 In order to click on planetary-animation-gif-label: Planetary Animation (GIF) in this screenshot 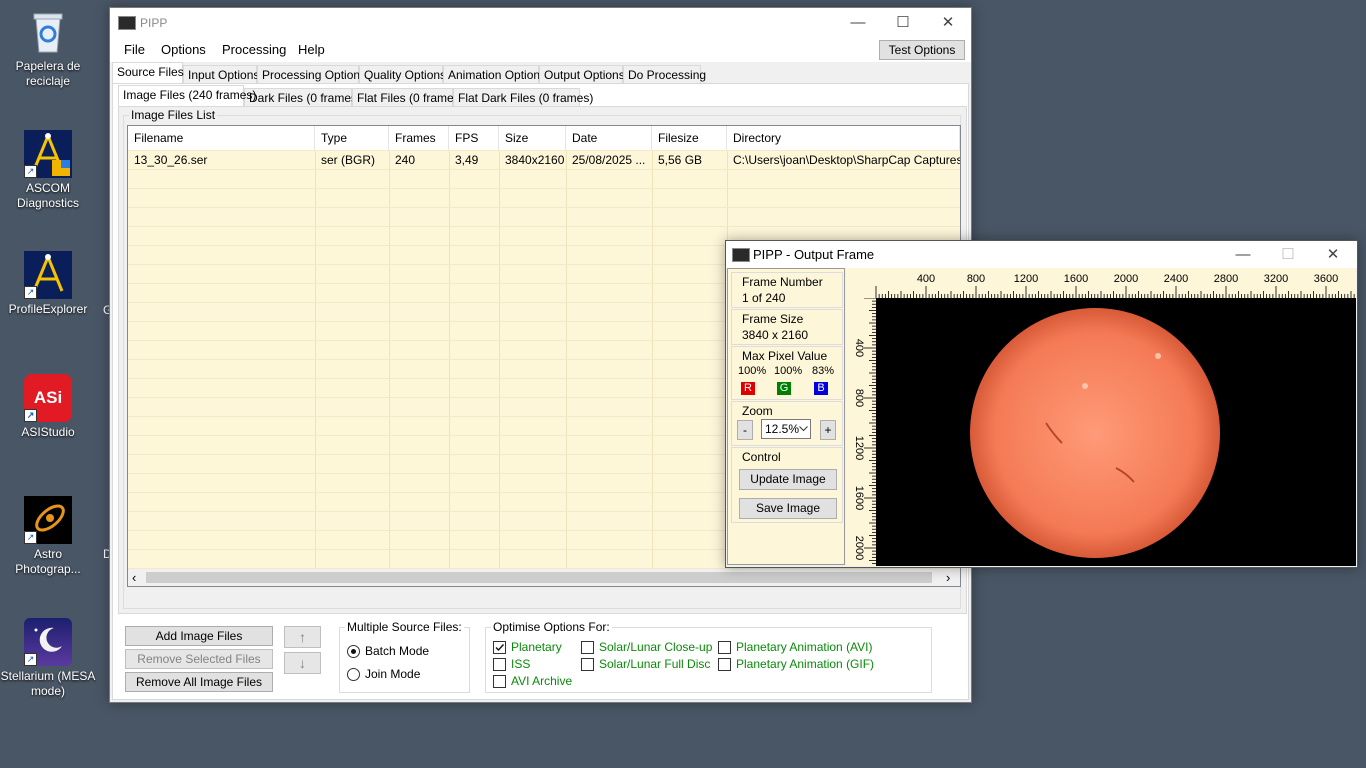, I will do `click(805, 664)`.